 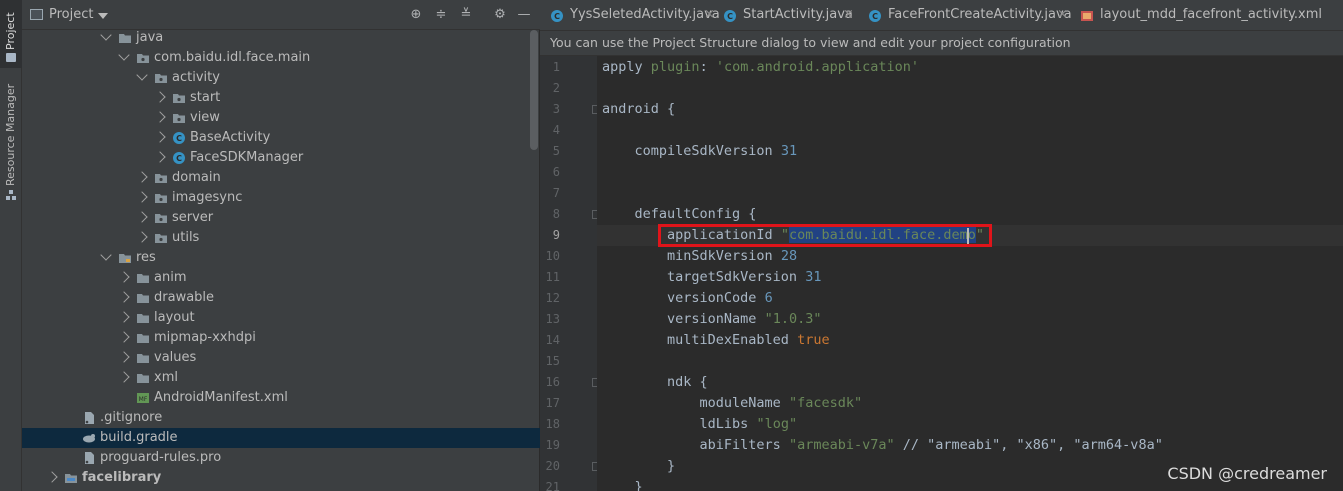 I want to click on line-number: 10, so click(x=552, y=256).